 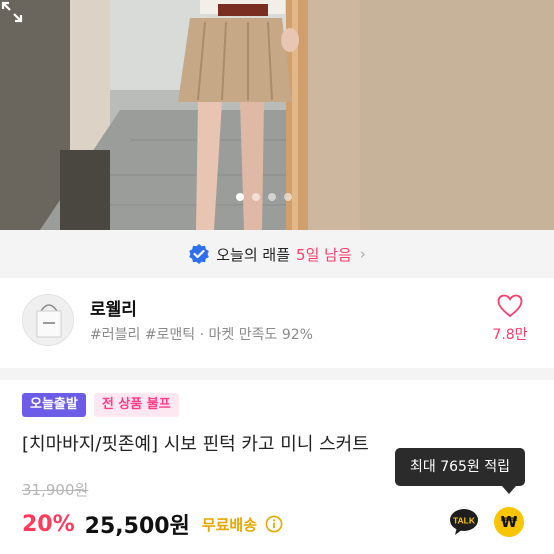 I want to click on sale-price: 25,500원, so click(x=137, y=526).